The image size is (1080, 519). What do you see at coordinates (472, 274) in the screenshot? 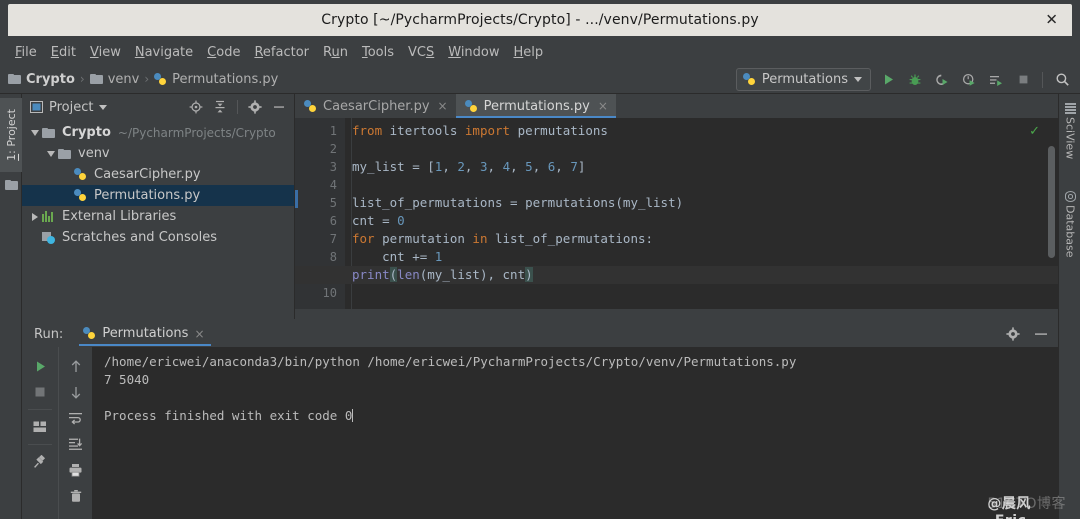
I see `code-token: (my_list), cnt` at bounding box center [472, 274].